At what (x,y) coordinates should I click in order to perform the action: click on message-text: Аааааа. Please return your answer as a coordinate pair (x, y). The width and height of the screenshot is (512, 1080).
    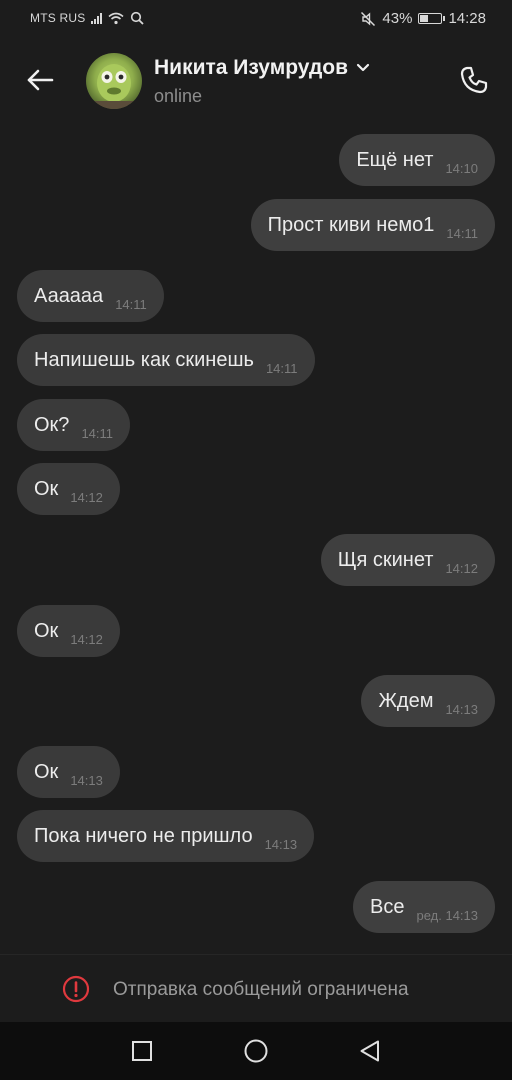
    Looking at the image, I should click on (69, 295).